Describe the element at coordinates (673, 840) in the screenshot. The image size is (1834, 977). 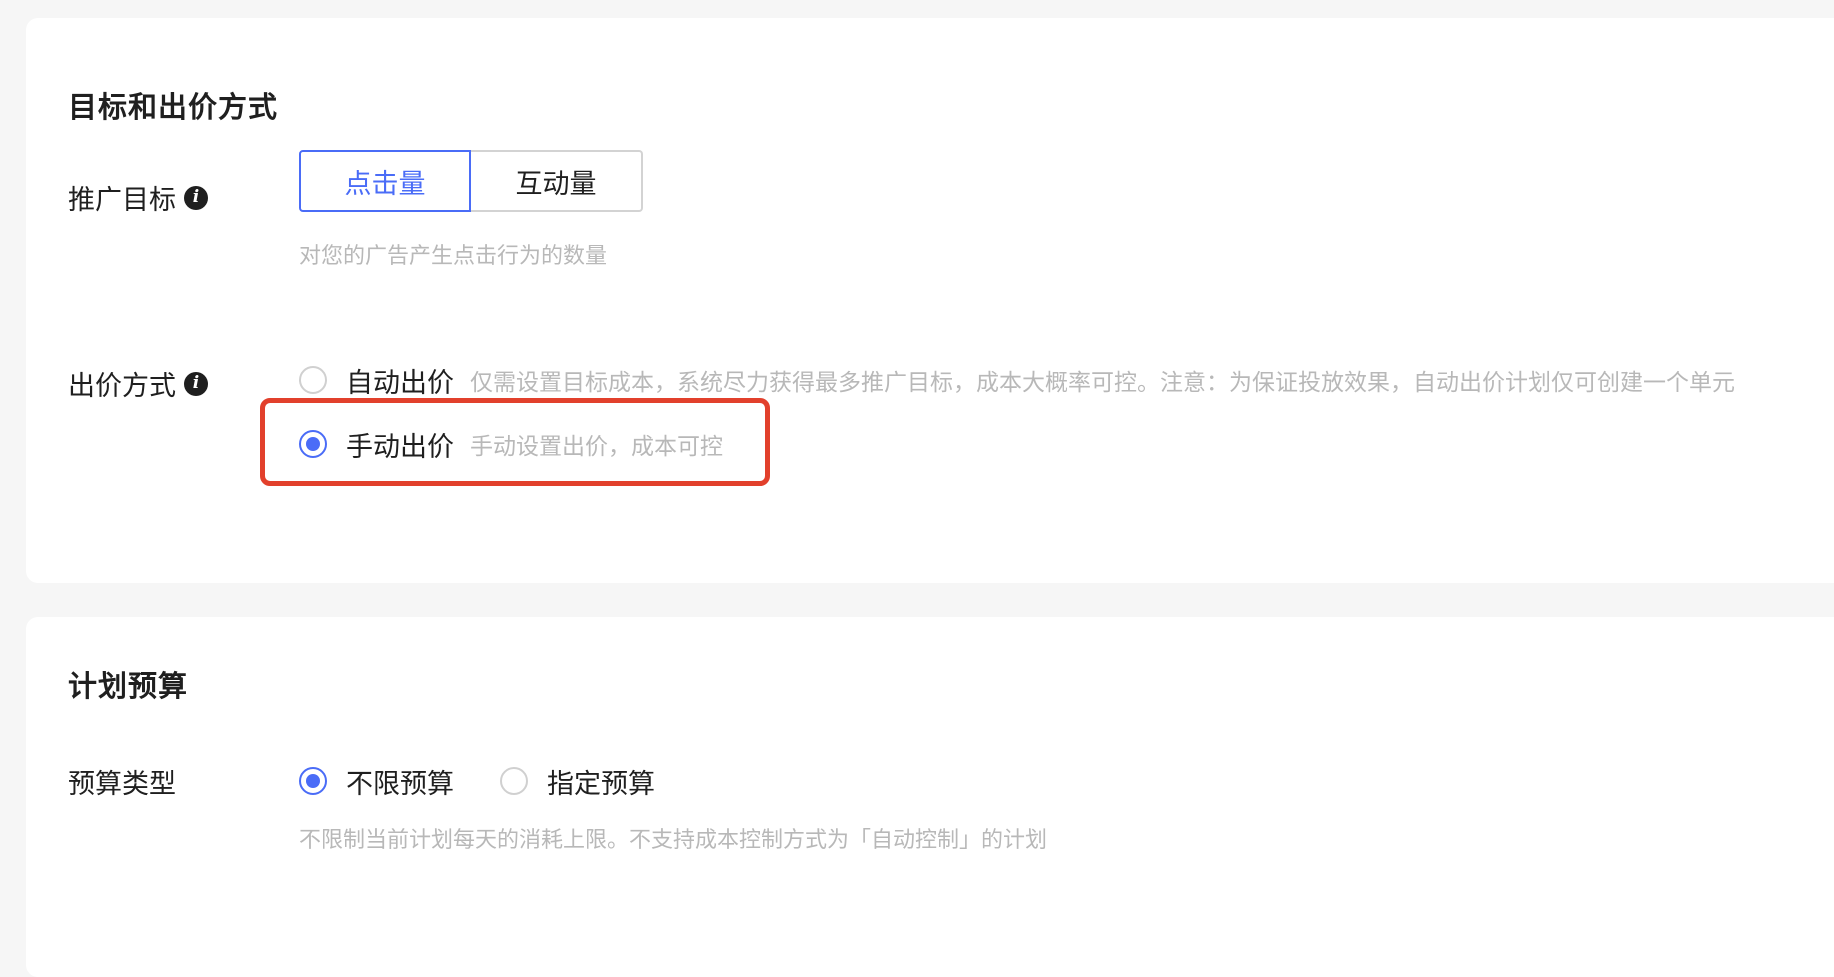
I see `budget-type-hint: 不限制当前计划每天的消耗上限。不支持成本控制方式为「自动控制」的计划` at that location.